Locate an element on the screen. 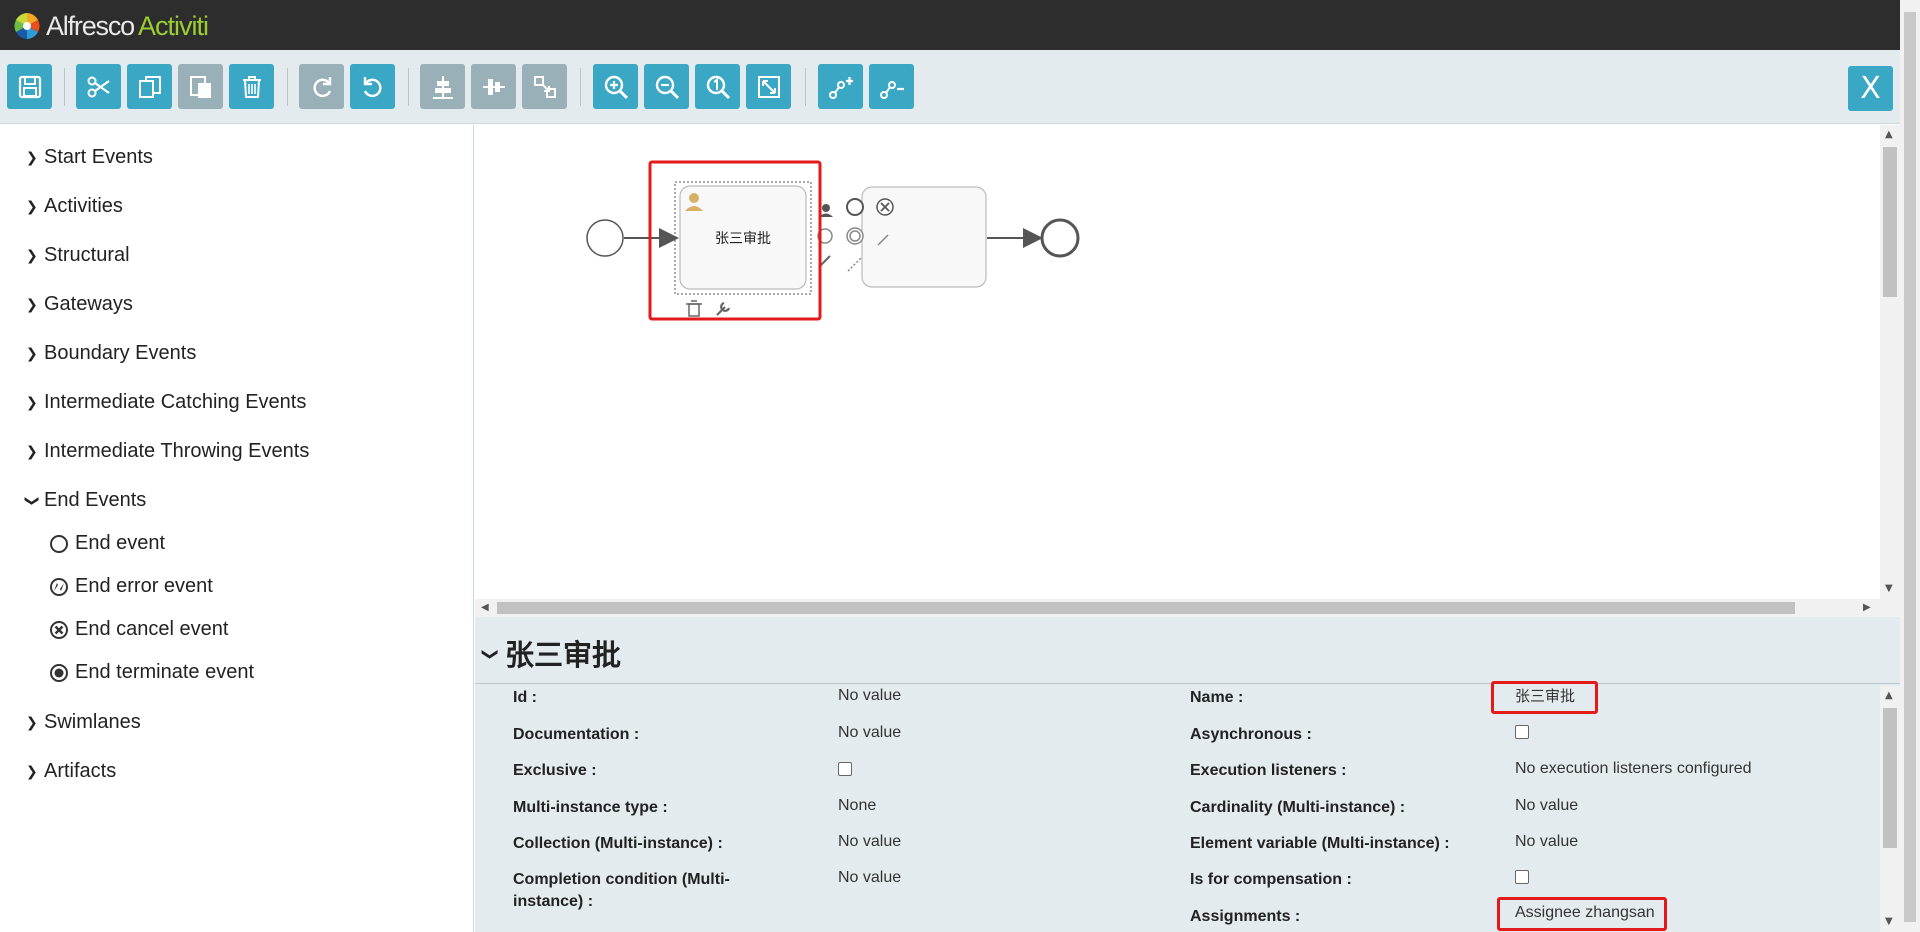 This screenshot has width=1920, height=932. zoom-fit-button is located at coordinates (768, 86).